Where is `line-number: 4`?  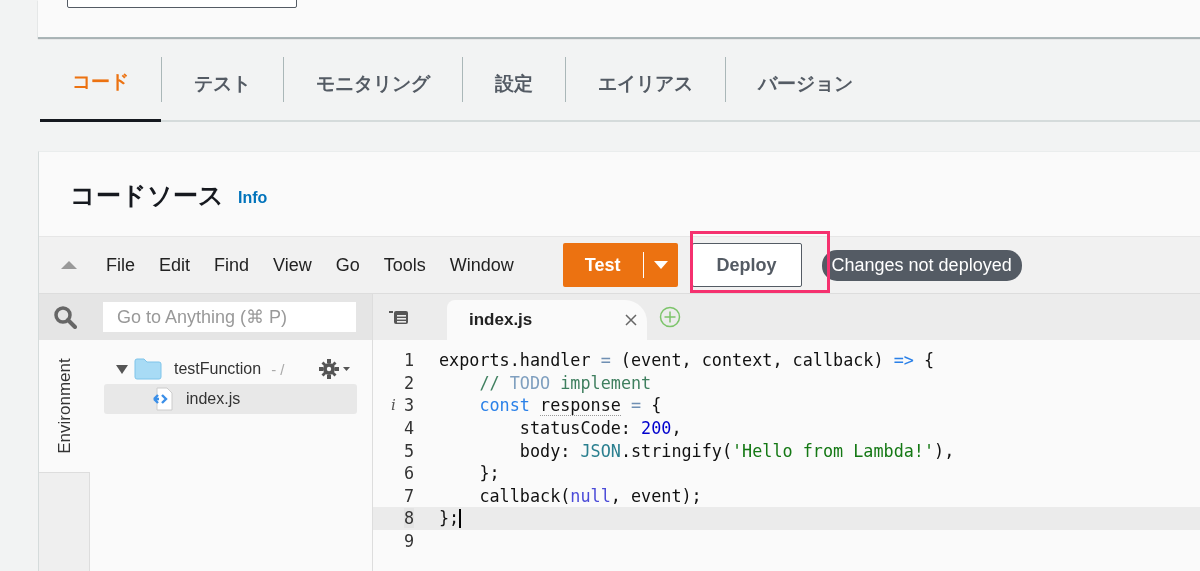
line-number: 4 is located at coordinates (408, 428).